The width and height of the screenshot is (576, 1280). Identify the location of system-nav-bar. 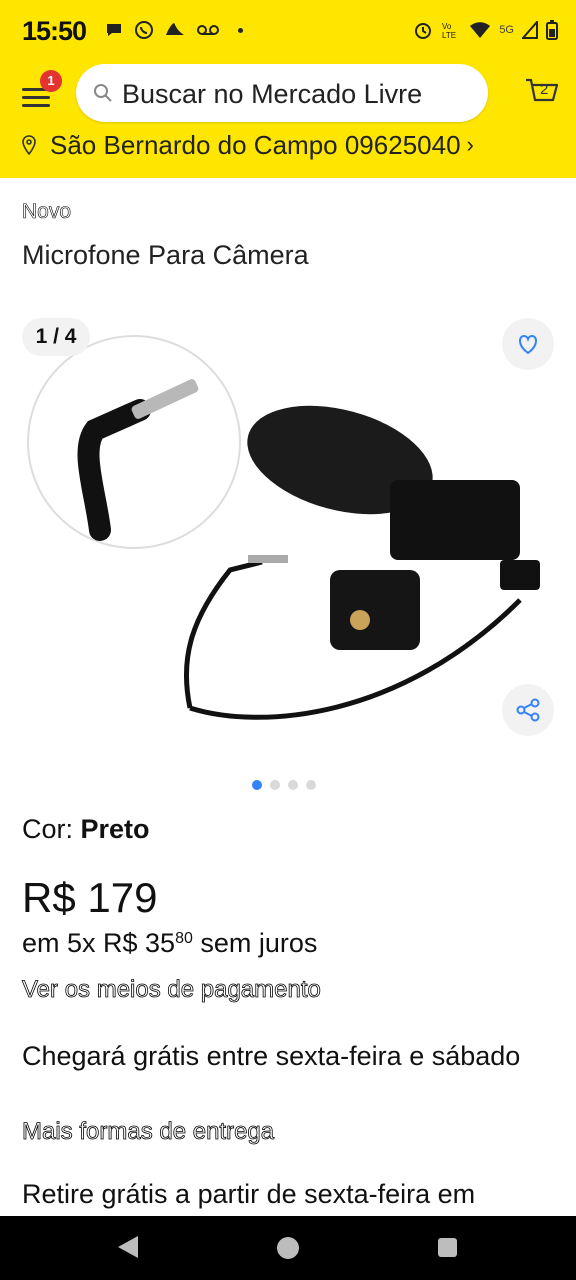
(288, 1248).